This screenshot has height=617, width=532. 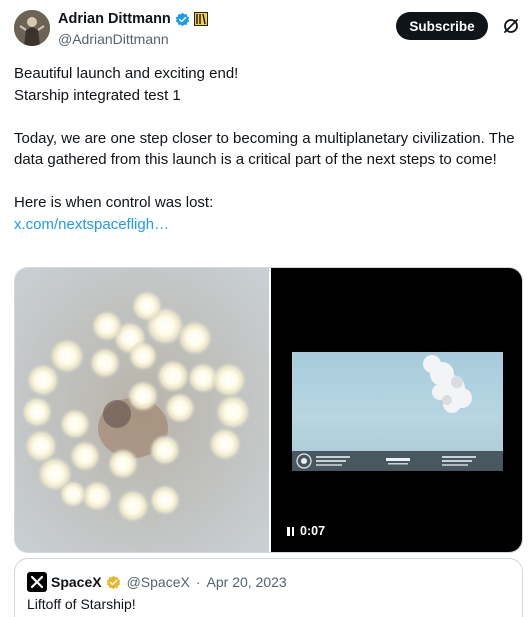 What do you see at coordinates (97, 95) in the screenshot?
I see `tweet-line: Starship integrated test 1` at bounding box center [97, 95].